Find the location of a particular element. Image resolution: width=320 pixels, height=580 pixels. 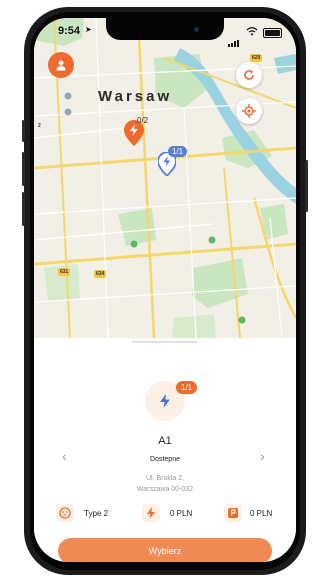

crosshair-icon is located at coordinates (249, 111).